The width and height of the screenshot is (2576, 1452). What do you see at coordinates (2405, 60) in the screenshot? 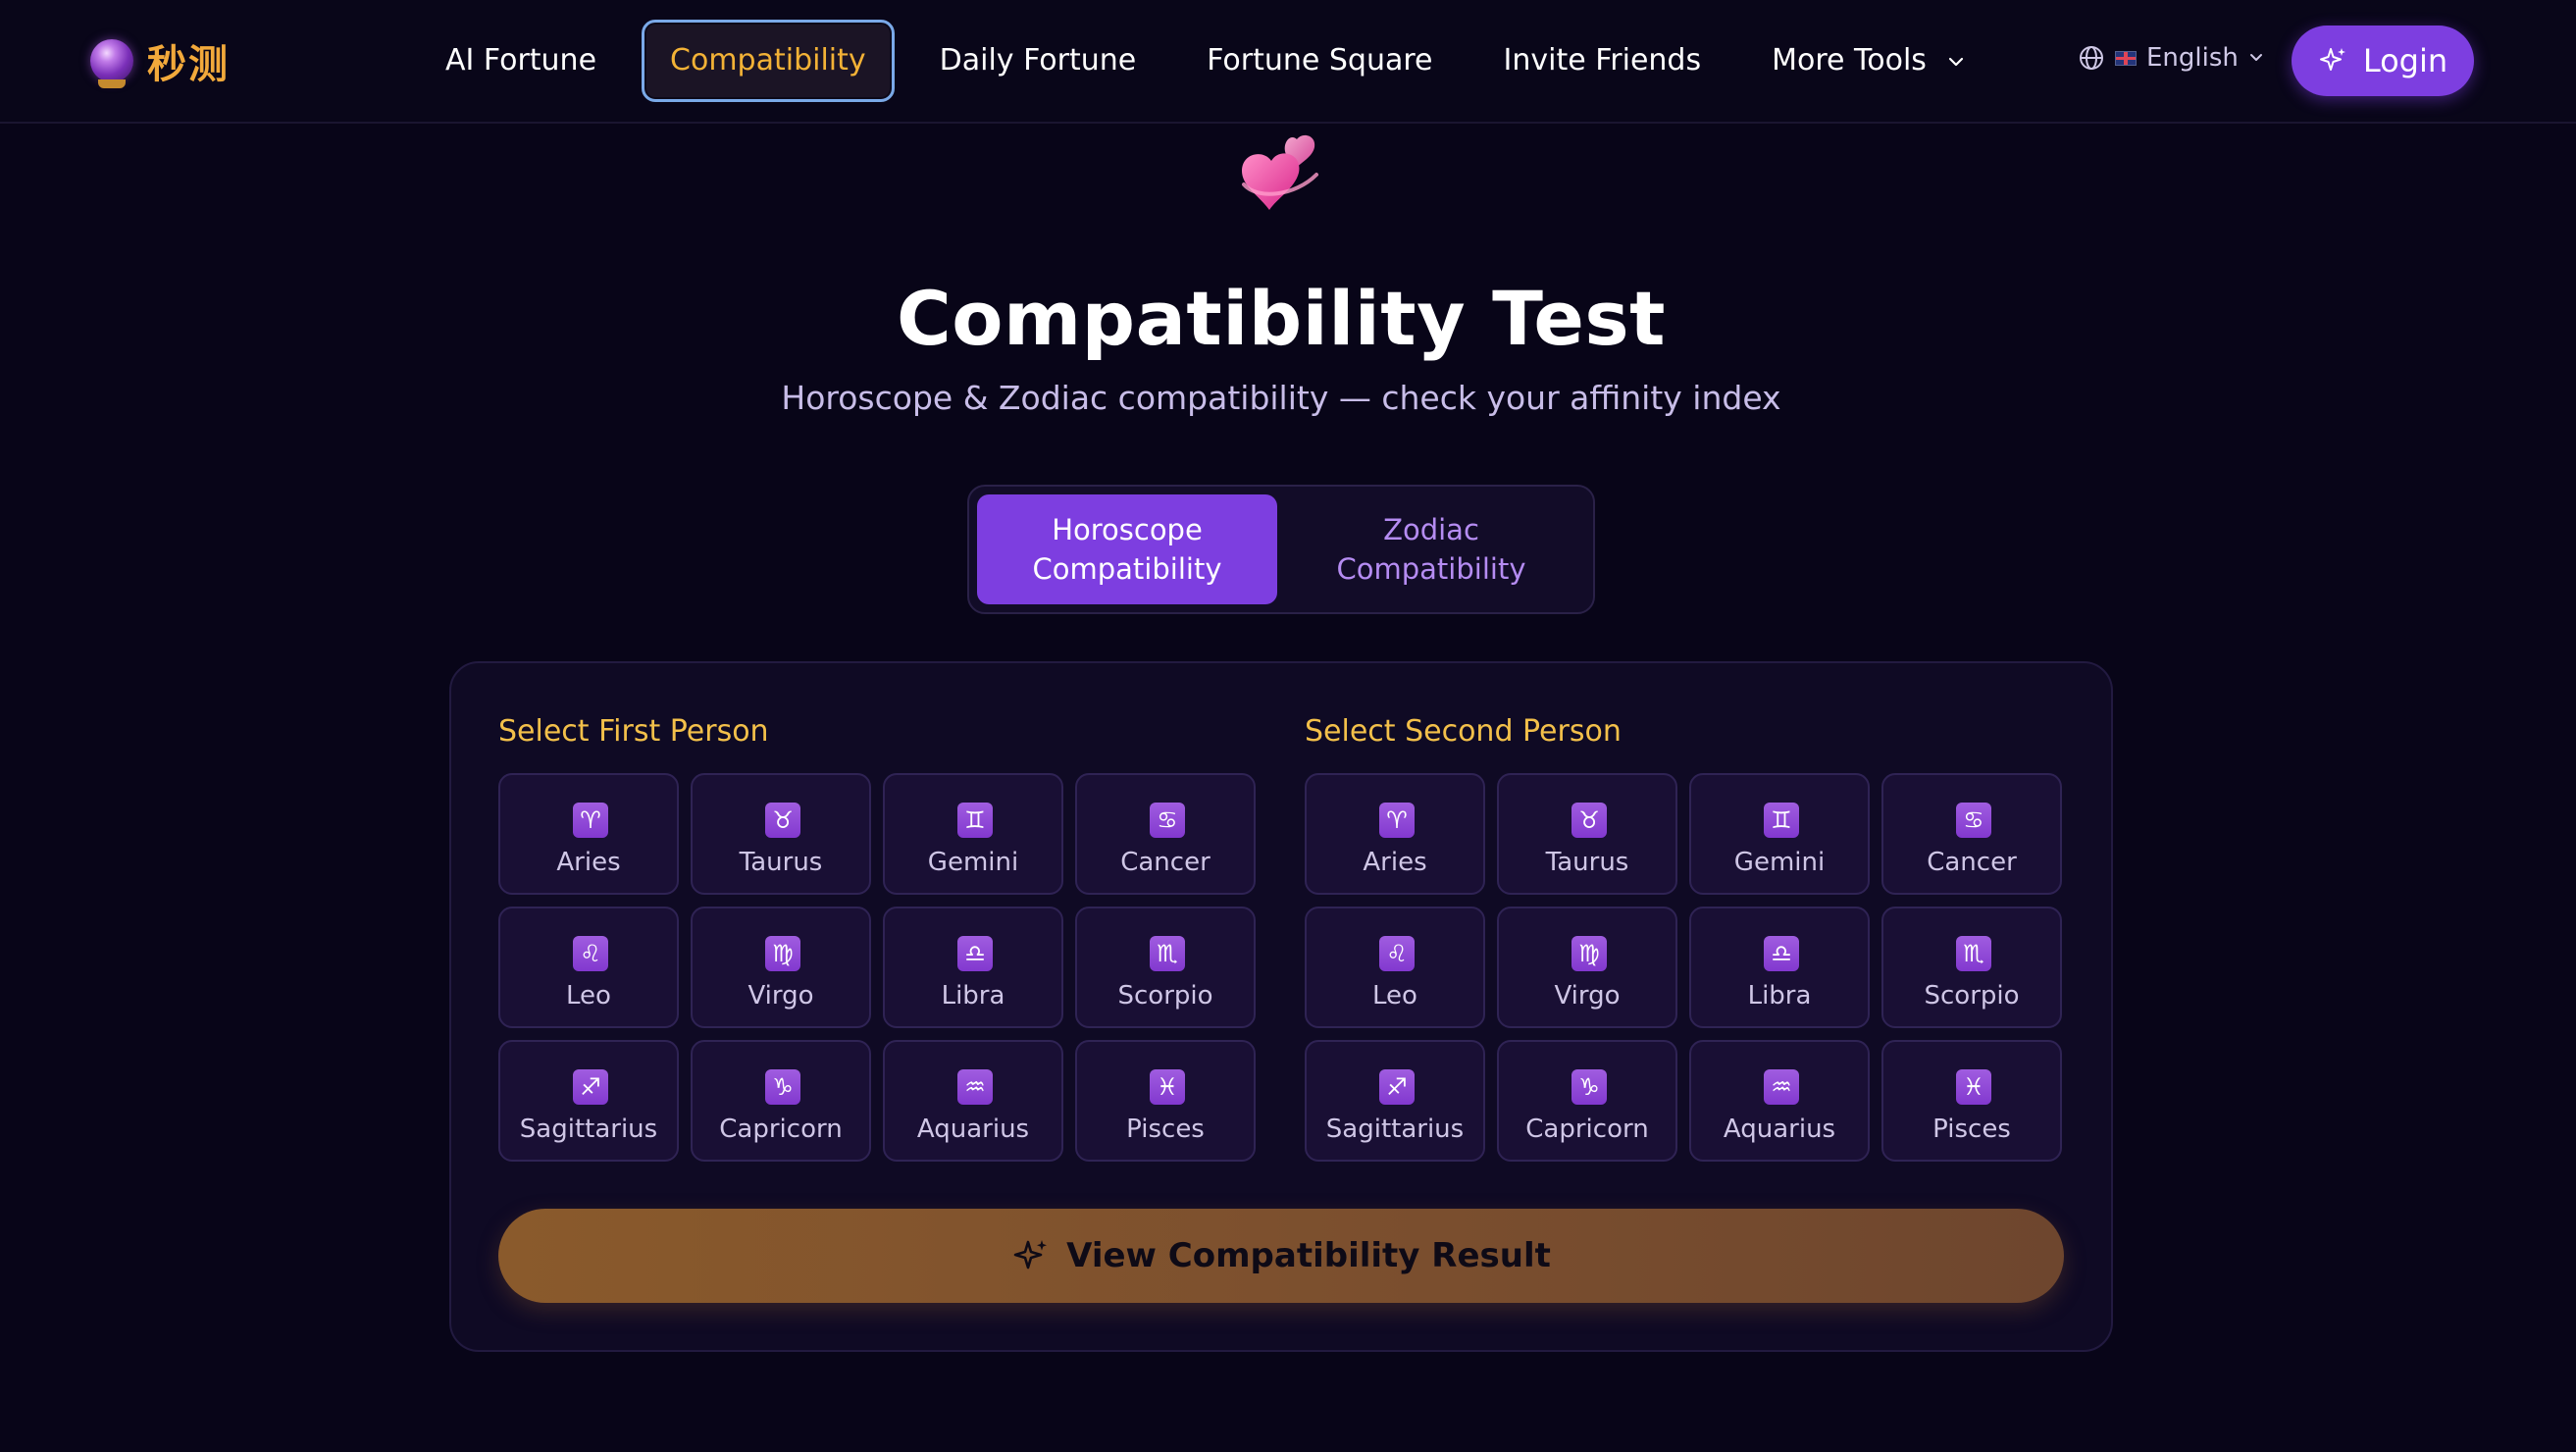
I see `login-label: Login` at bounding box center [2405, 60].